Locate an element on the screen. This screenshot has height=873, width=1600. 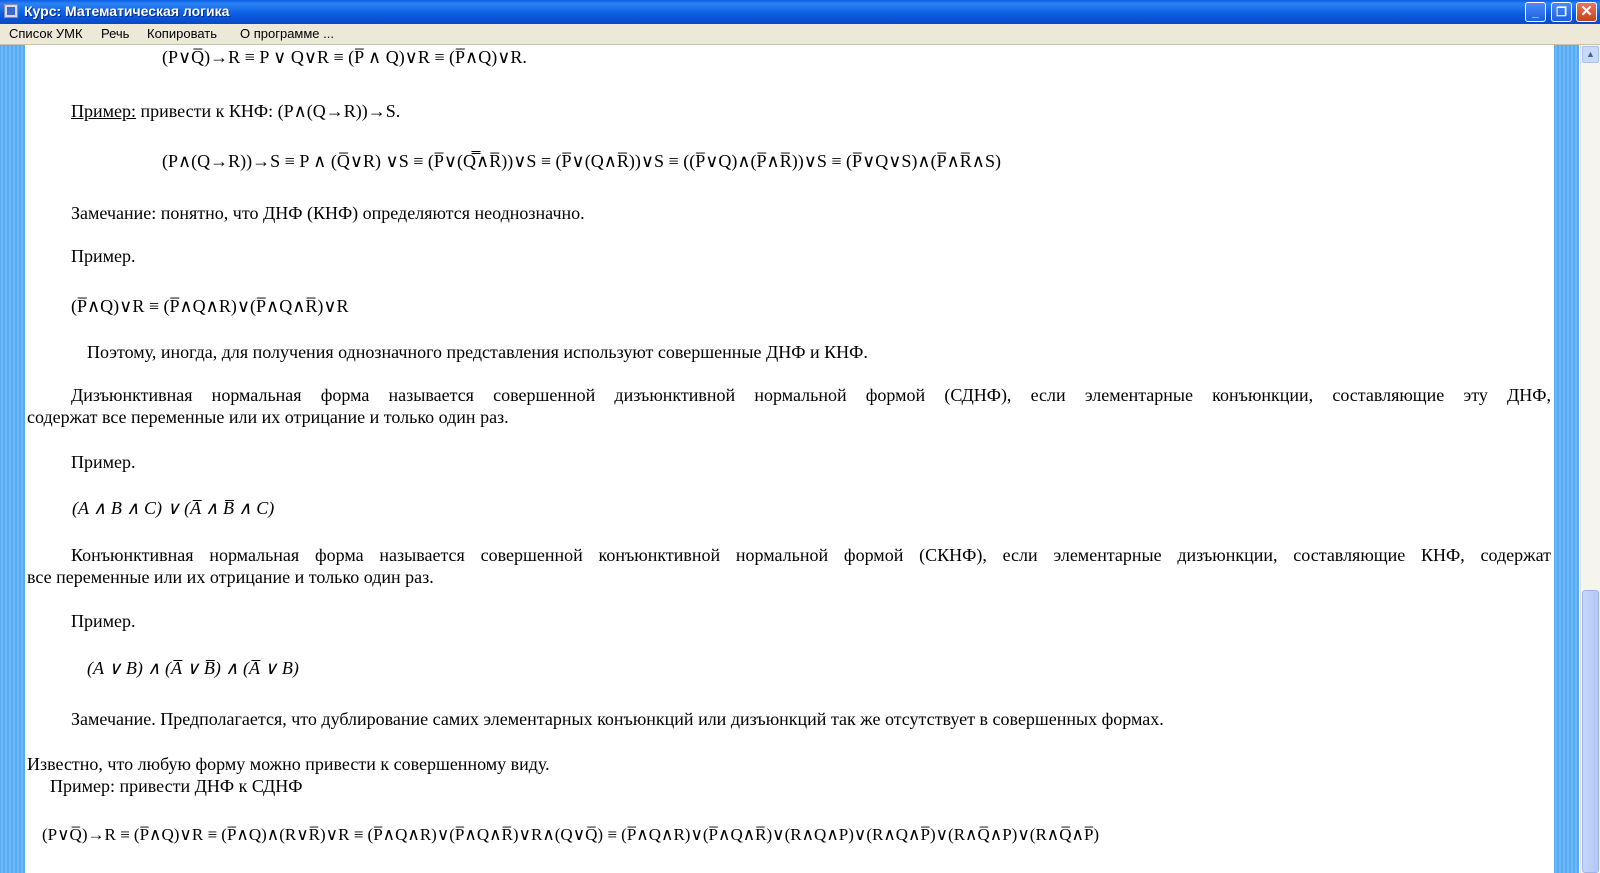
close-button: ✕ is located at coordinates (1586, 12).